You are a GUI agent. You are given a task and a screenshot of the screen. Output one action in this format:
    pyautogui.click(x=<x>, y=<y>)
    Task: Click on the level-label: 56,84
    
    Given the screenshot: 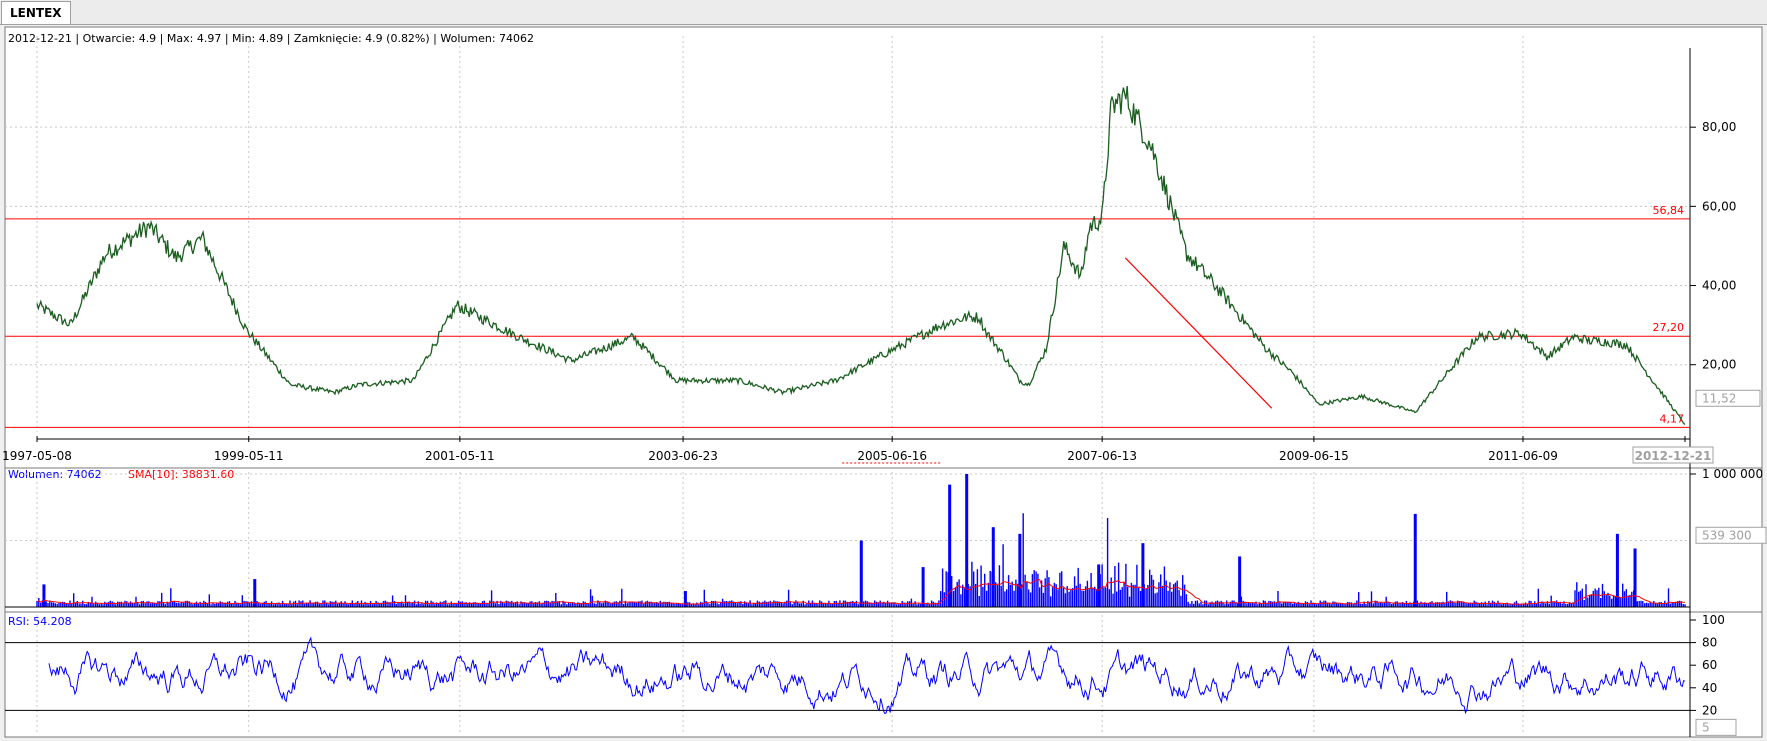 What is the action you would take?
    pyautogui.click(x=1669, y=210)
    